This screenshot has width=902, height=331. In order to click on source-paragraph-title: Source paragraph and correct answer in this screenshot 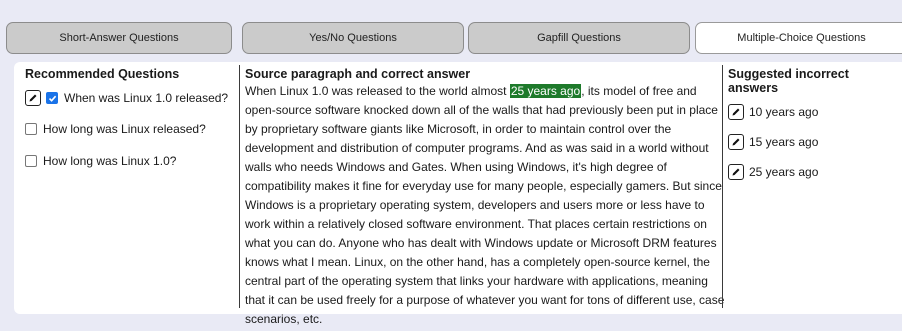, I will do `click(358, 74)`.